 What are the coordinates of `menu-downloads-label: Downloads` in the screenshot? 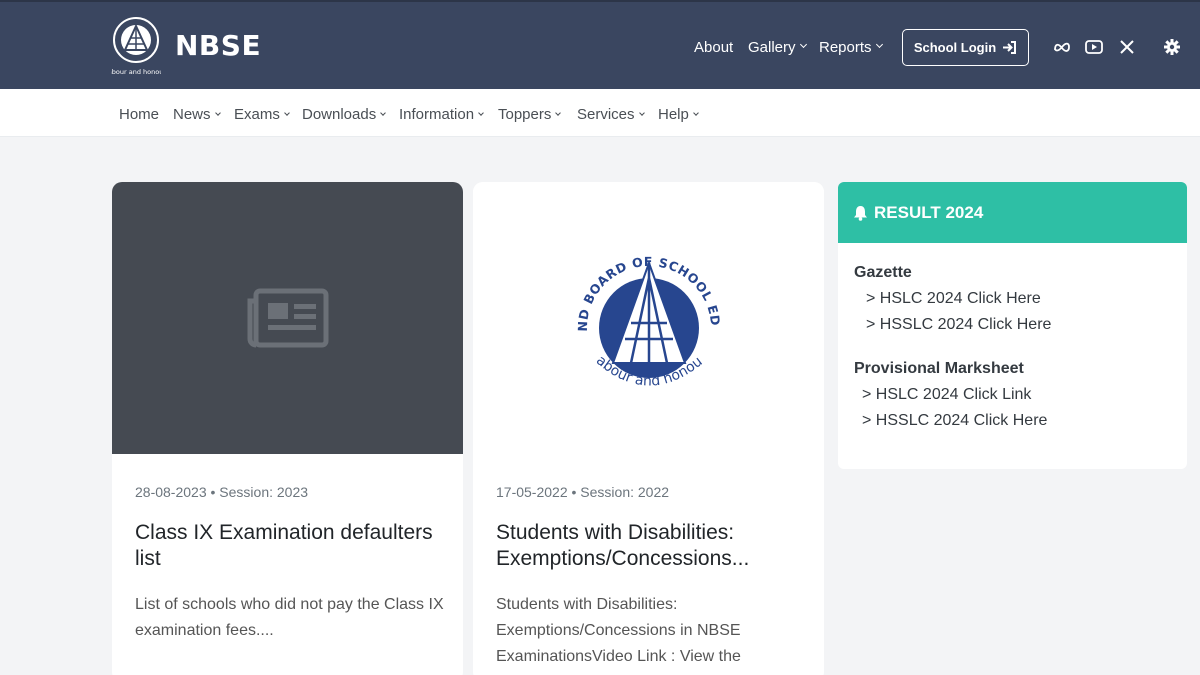 It's located at (339, 114).